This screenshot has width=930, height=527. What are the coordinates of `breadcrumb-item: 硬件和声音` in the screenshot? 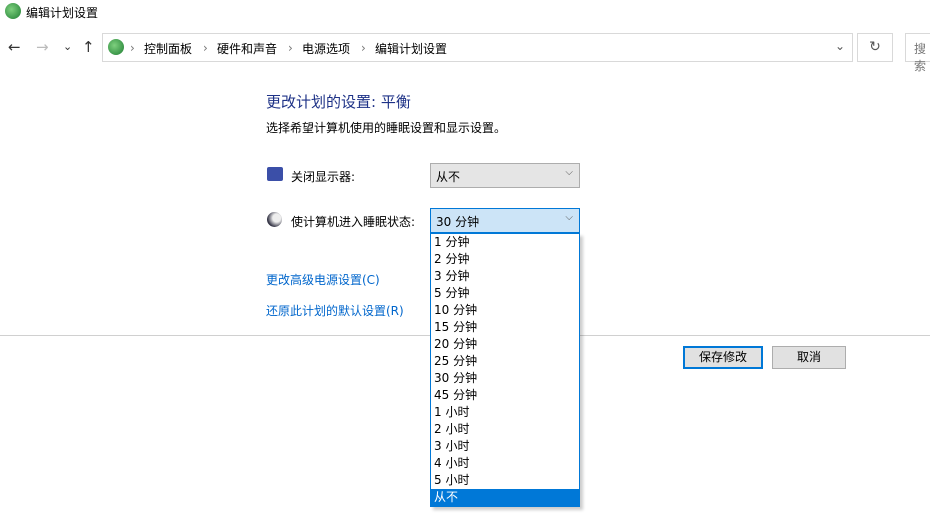 It's located at (247, 48).